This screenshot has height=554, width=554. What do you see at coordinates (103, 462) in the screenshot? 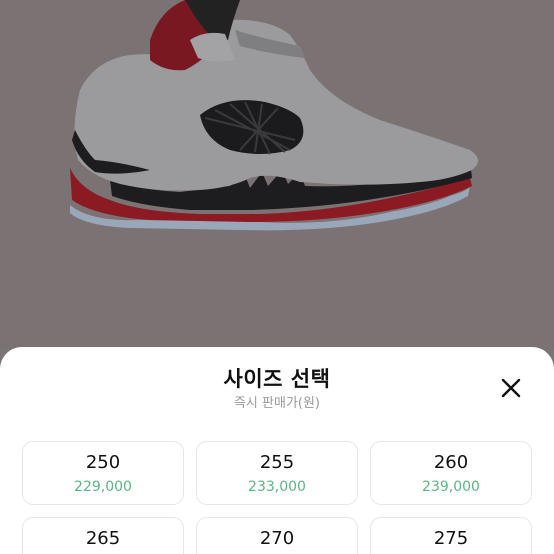
I see `size-value: 250` at bounding box center [103, 462].